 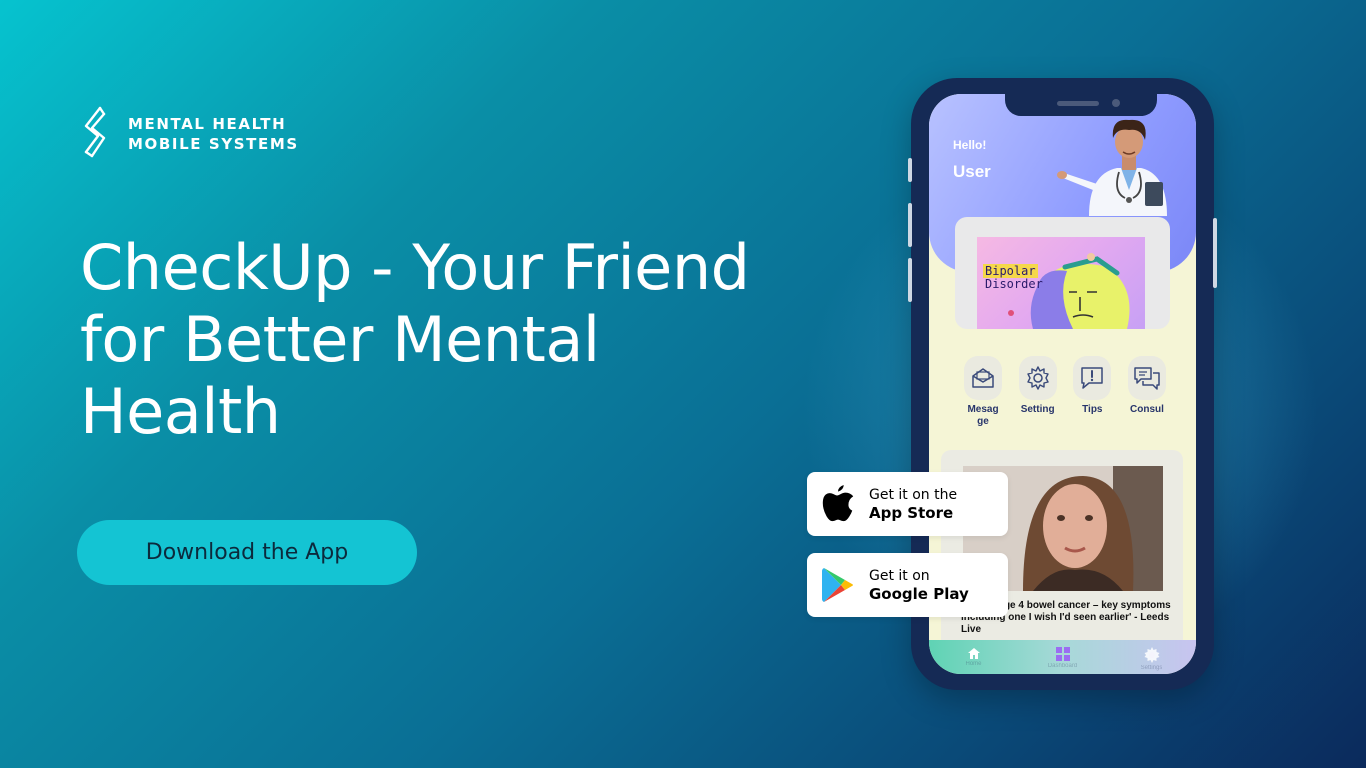 What do you see at coordinates (983, 378) in the screenshot?
I see `envelope-icon` at bounding box center [983, 378].